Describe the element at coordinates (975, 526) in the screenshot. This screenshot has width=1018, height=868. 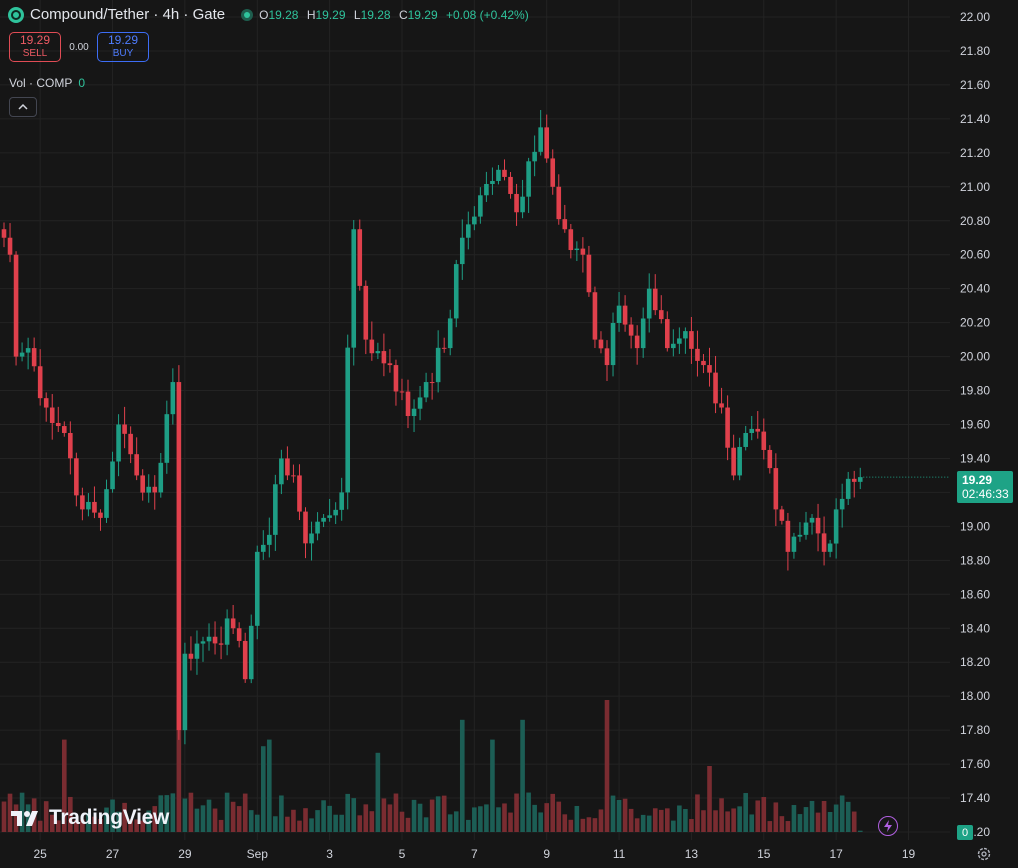
I see `price-tick-label: 19.00` at that location.